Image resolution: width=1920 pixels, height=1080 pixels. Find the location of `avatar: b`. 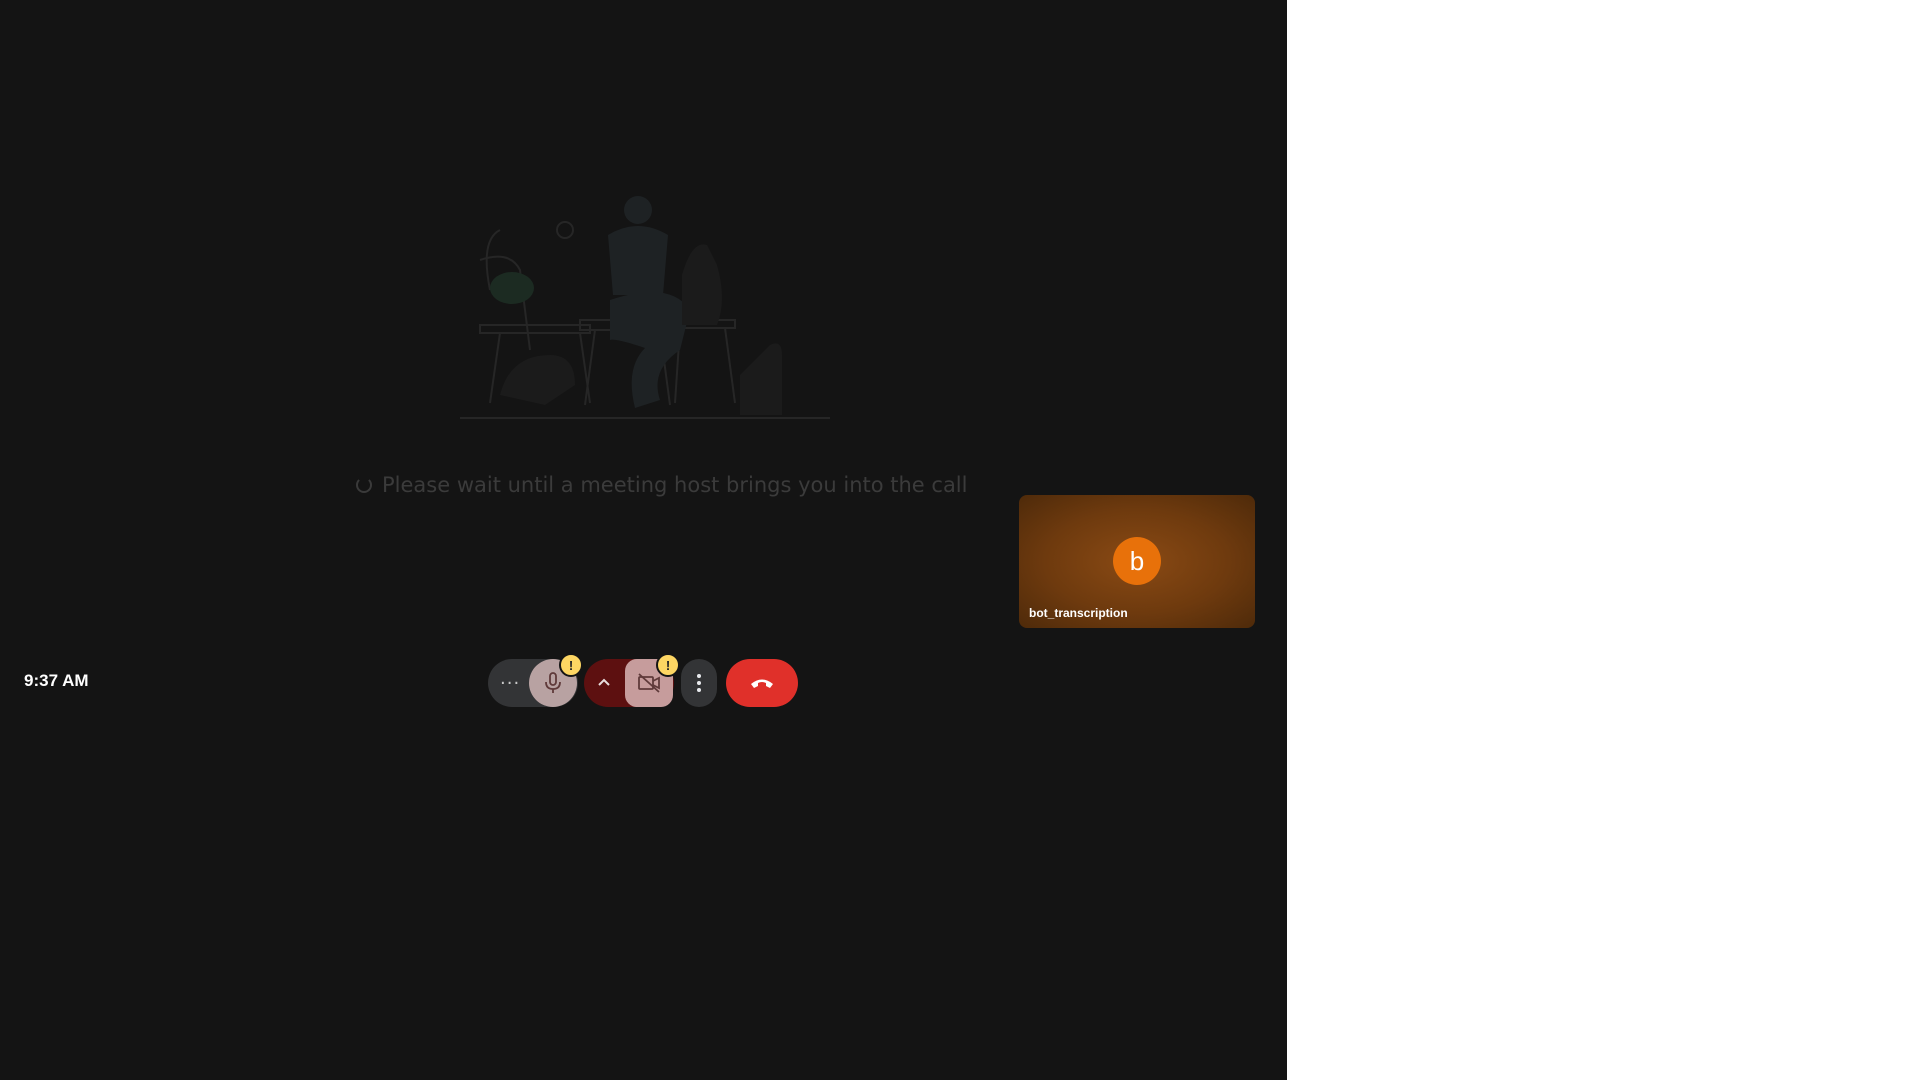

avatar: b is located at coordinates (1137, 561).